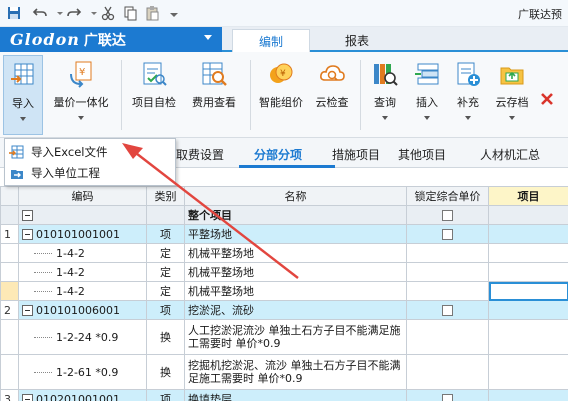 This screenshot has width=568, height=401. Describe the element at coordinates (357, 40) in the screenshot. I see `tab-baobiao: 报表` at that location.